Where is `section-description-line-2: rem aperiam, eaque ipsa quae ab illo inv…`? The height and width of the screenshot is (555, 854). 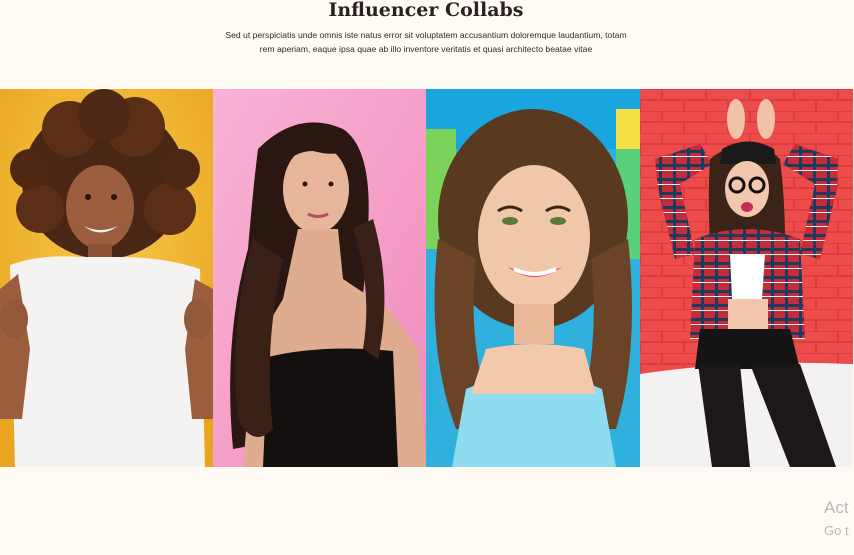
section-description-line-2: rem aperiam, eaque ipsa quae ab illo inv… is located at coordinates (426, 49).